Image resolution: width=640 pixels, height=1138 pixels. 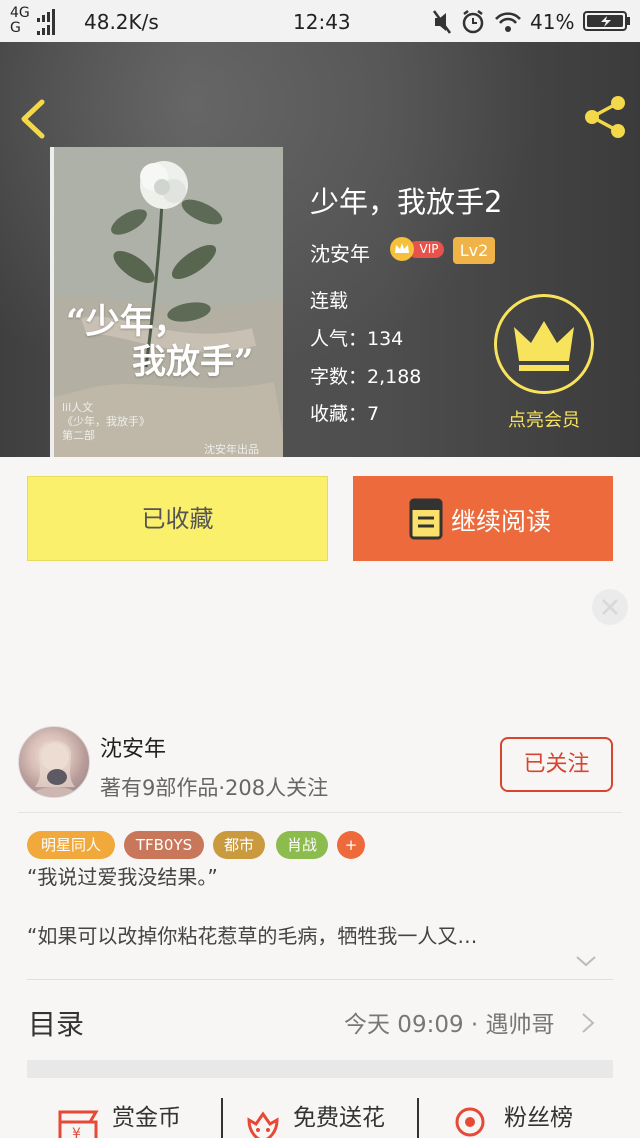 I want to click on follow-button: 已关注, so click(x=556, y=764).